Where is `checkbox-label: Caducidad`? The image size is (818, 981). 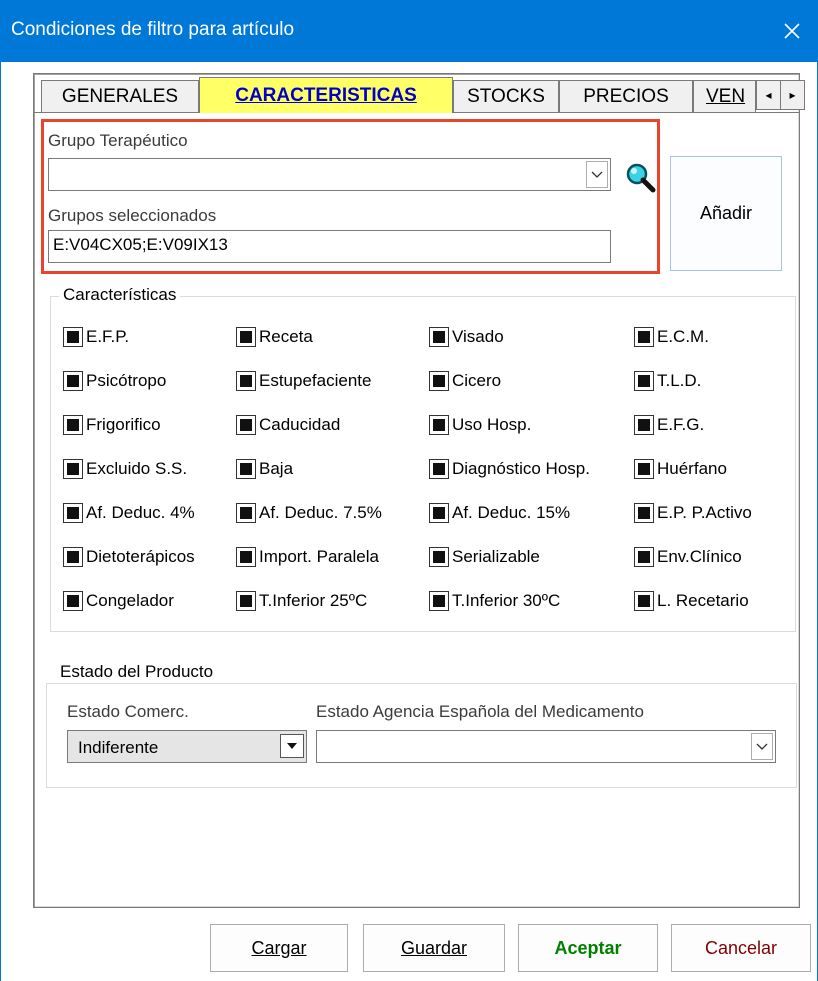 checkbox-label: Caducidad is located at coordinates (300, 424).